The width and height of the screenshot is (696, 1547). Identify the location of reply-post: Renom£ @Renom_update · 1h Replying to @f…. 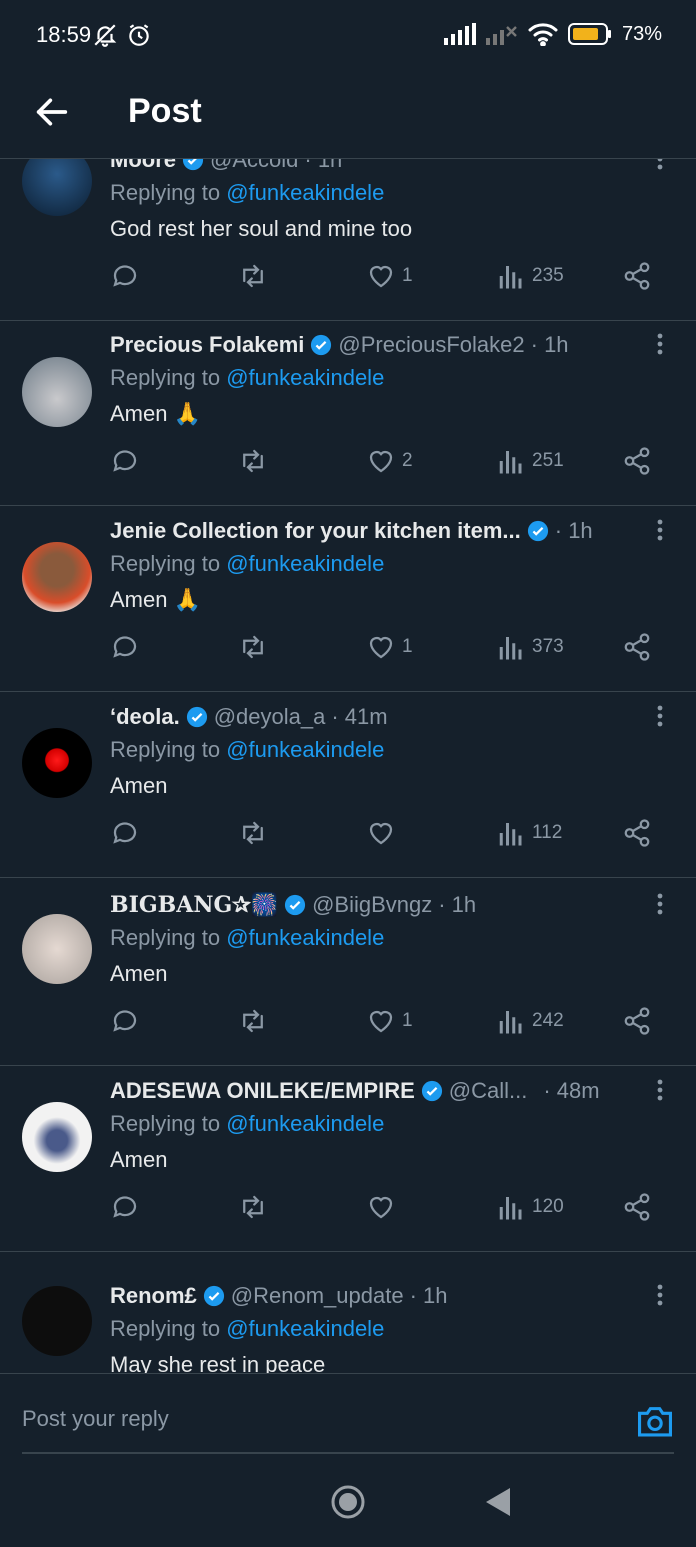
(348, 1312).